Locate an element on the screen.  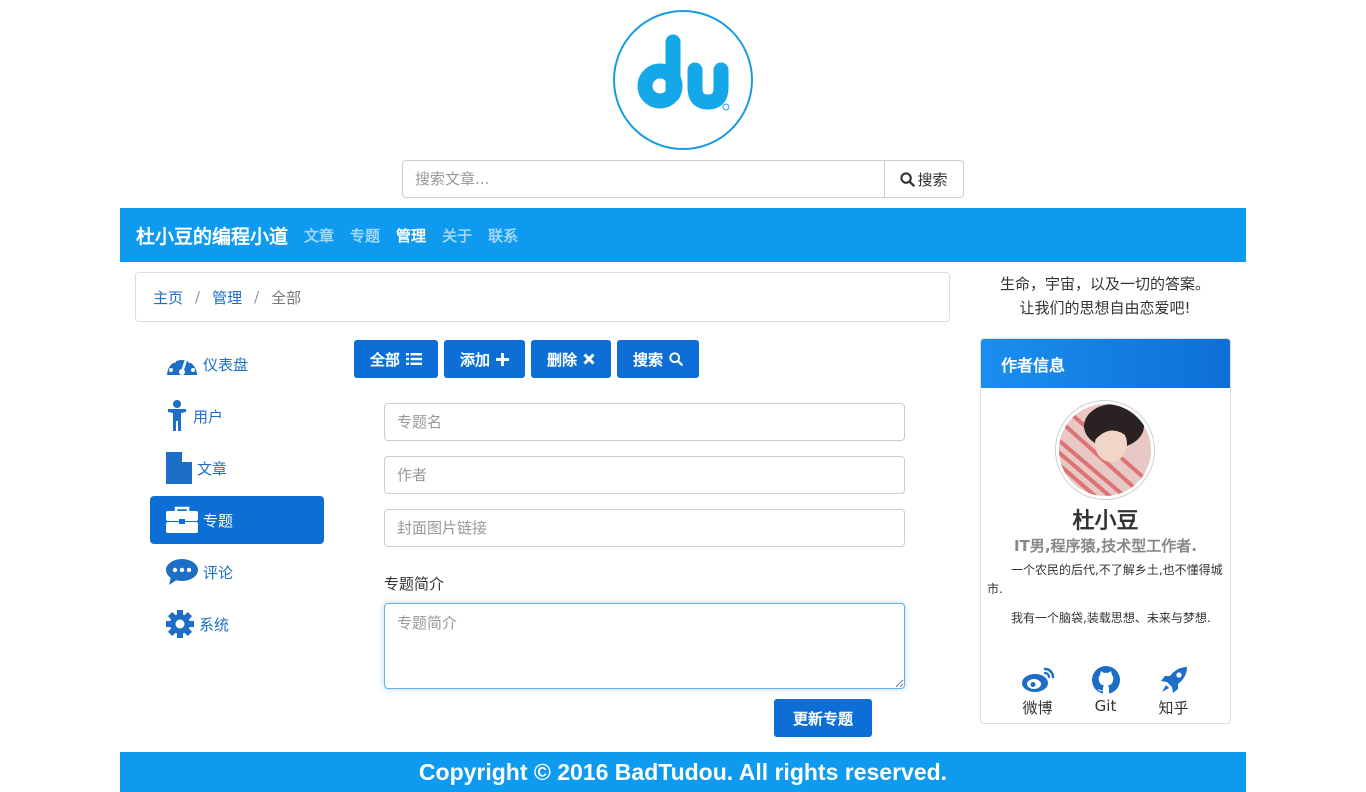
sidebar-item-comments: 评论 is located at coordinates (237, 572).